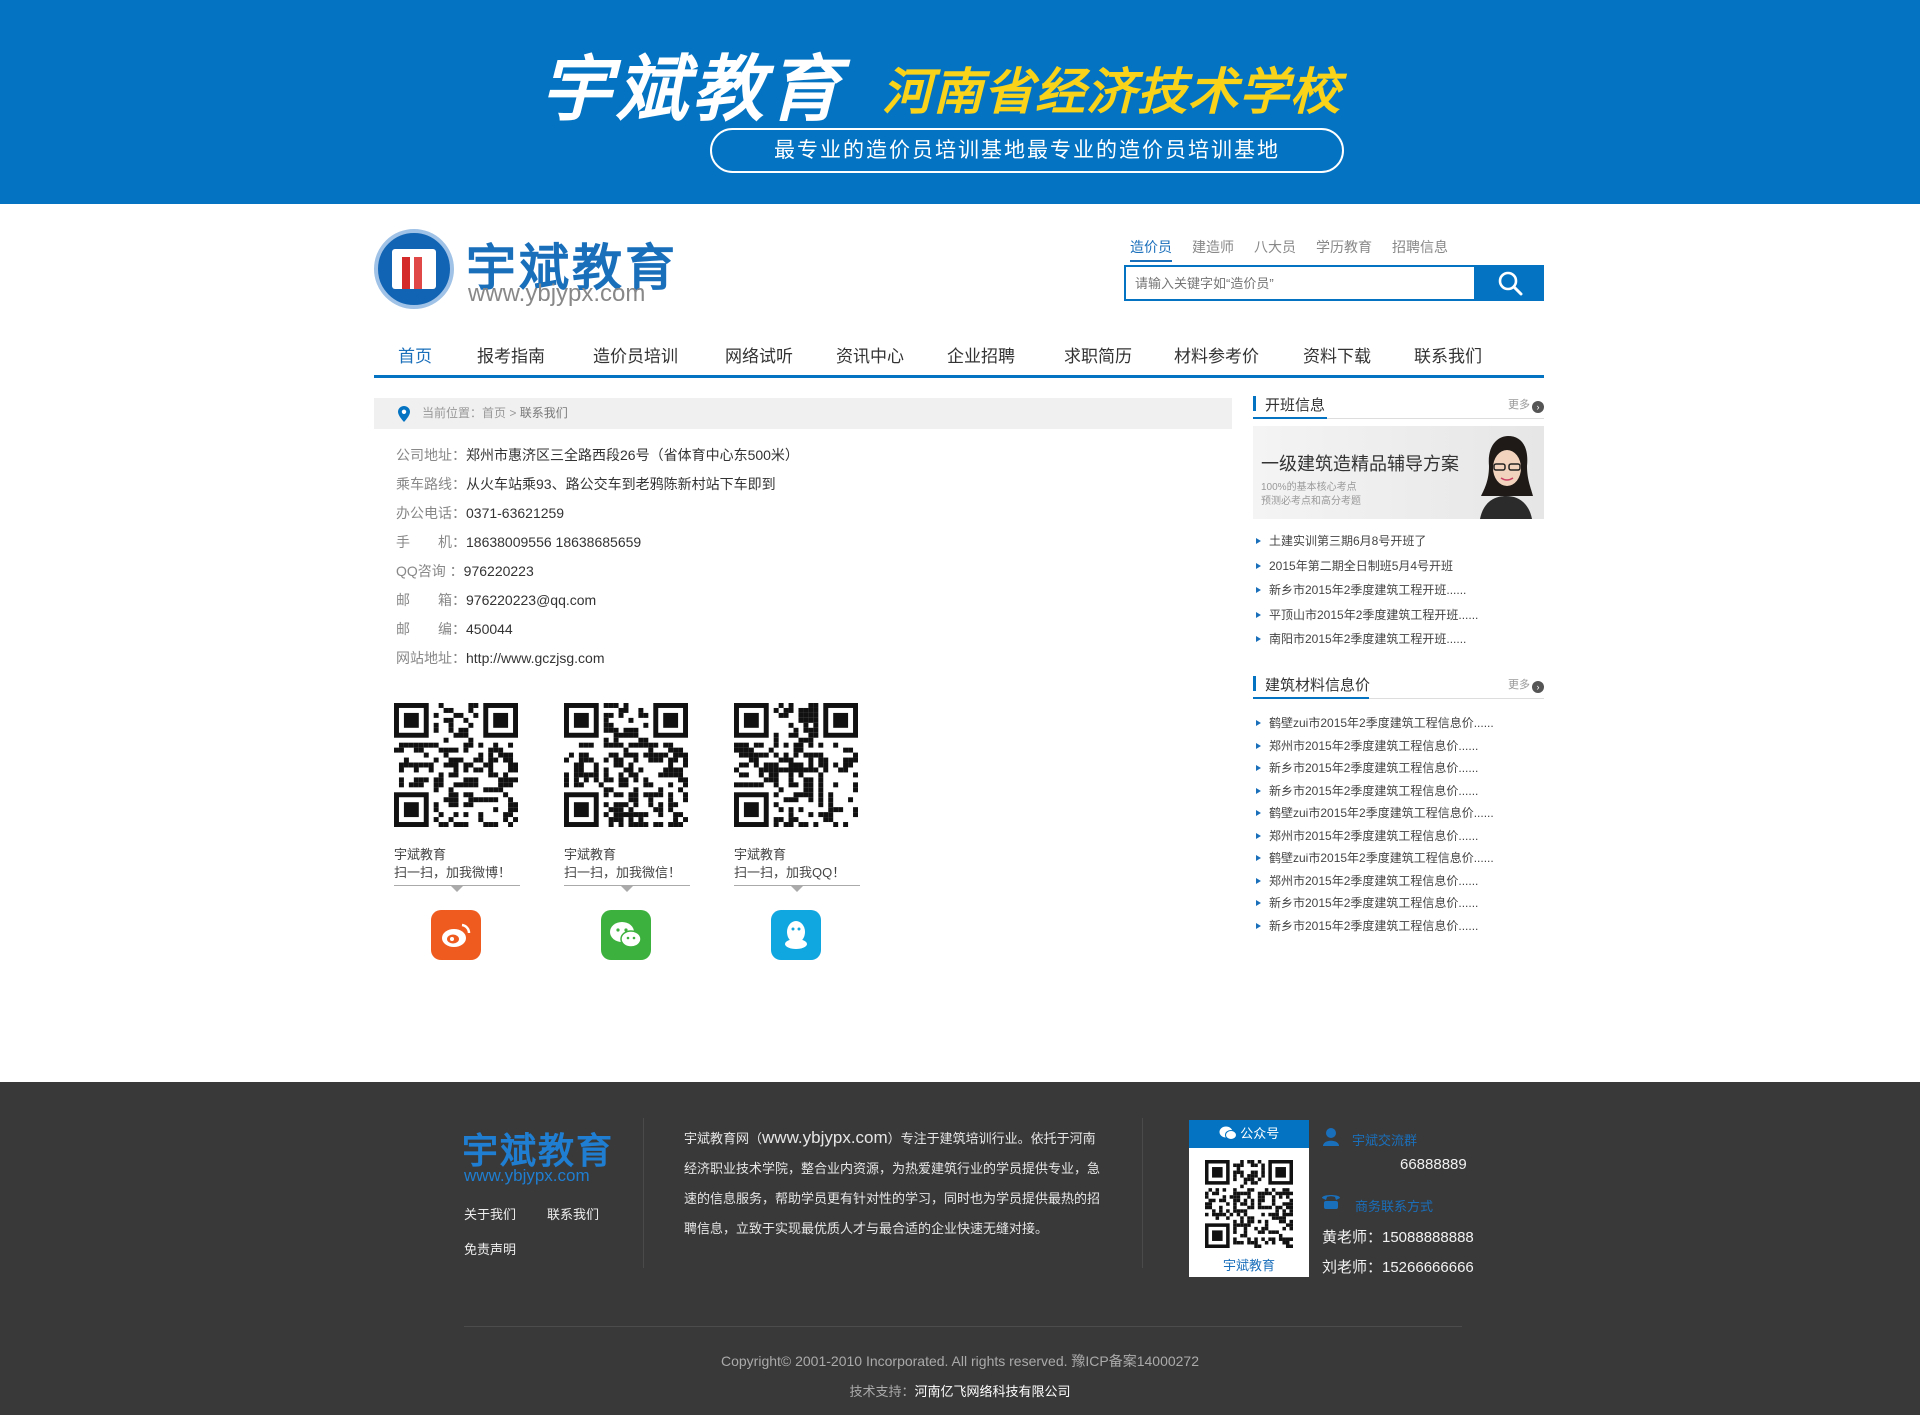 The height and width of the screenshot is (1415, 1920). I want to click on search-tab-constructor: 建造师, so click(1213, 249).